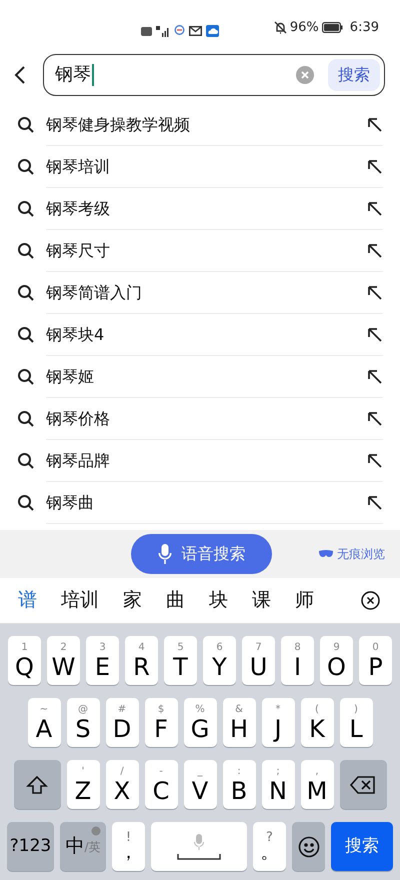 This screenshot has height=880, width=400. I want to click on key: ~ A, so click(44, 722).